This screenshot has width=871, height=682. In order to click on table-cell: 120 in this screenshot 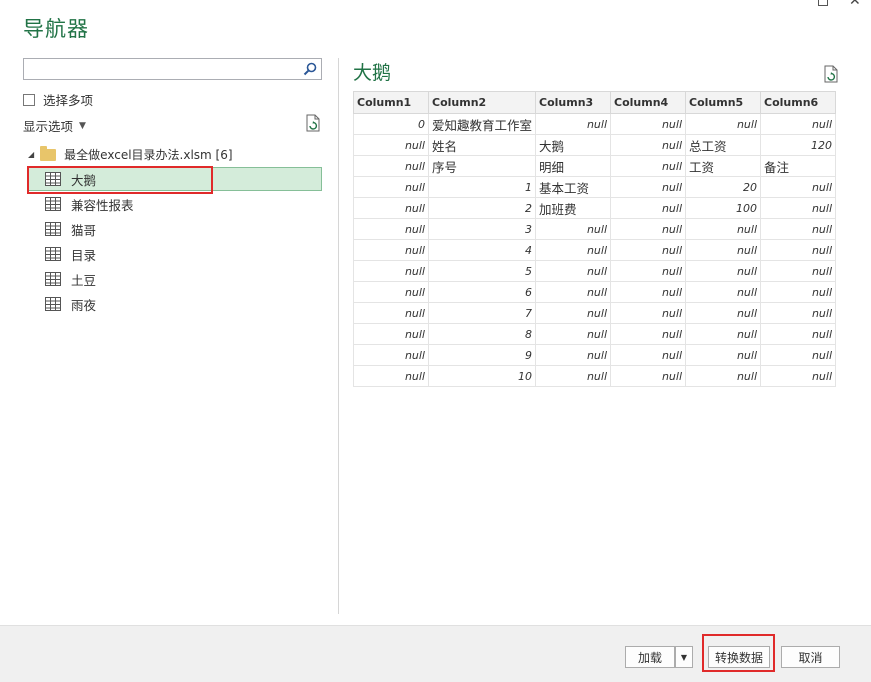, I will do `click(798, 145)`.